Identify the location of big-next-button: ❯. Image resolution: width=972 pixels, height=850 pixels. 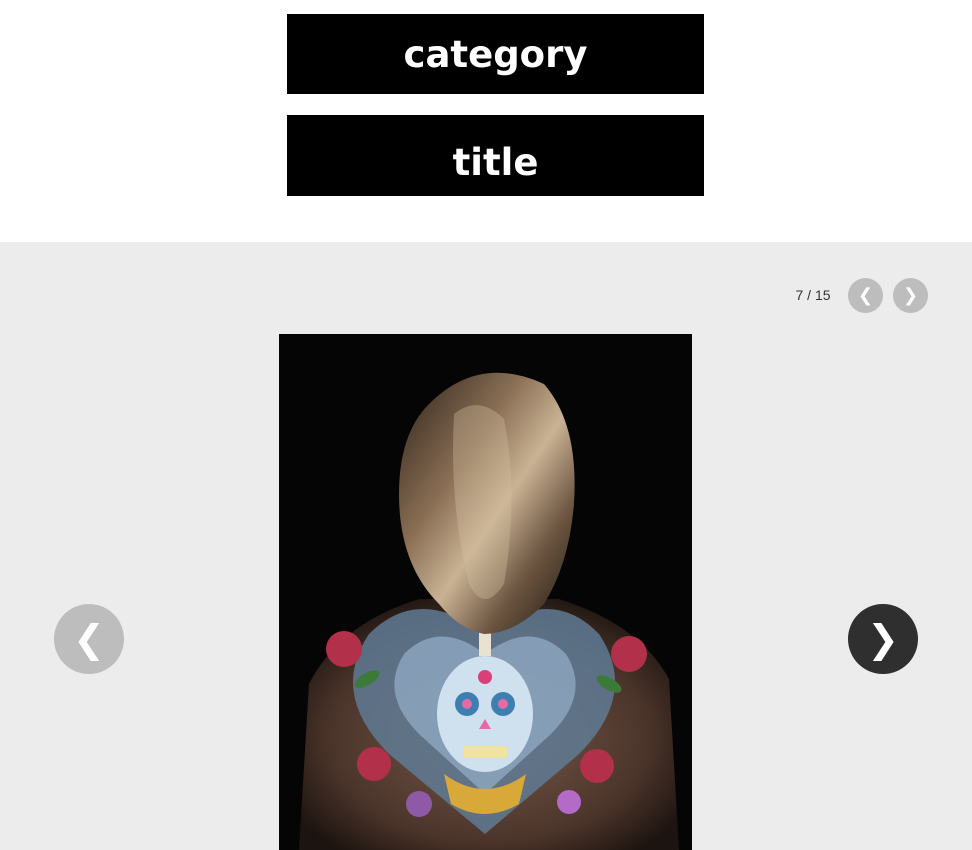
(883, 639).